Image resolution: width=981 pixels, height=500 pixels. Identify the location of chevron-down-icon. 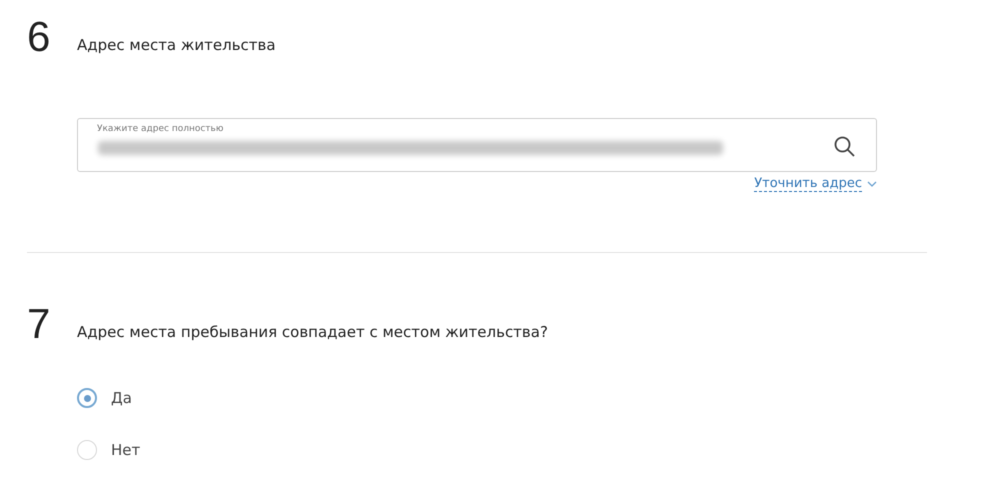
(872, 184).